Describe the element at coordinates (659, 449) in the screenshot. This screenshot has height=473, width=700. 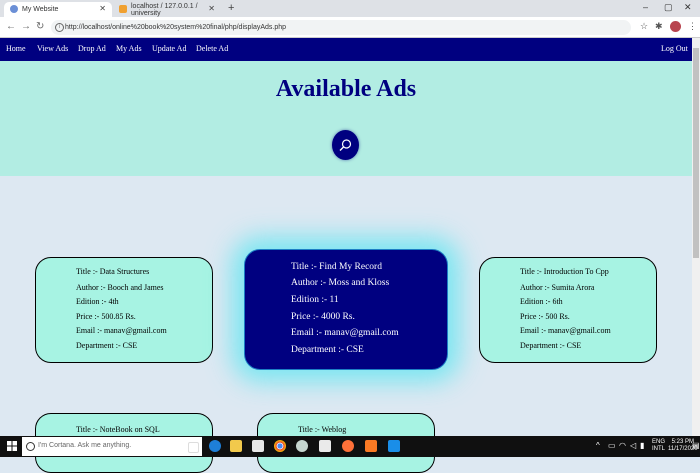
I see `keyboard-layout: INTL` at that location.